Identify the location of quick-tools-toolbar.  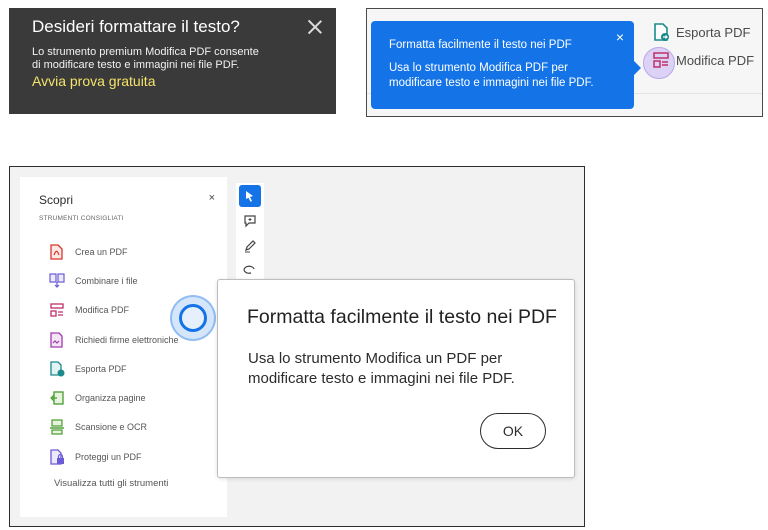
(250, 233).